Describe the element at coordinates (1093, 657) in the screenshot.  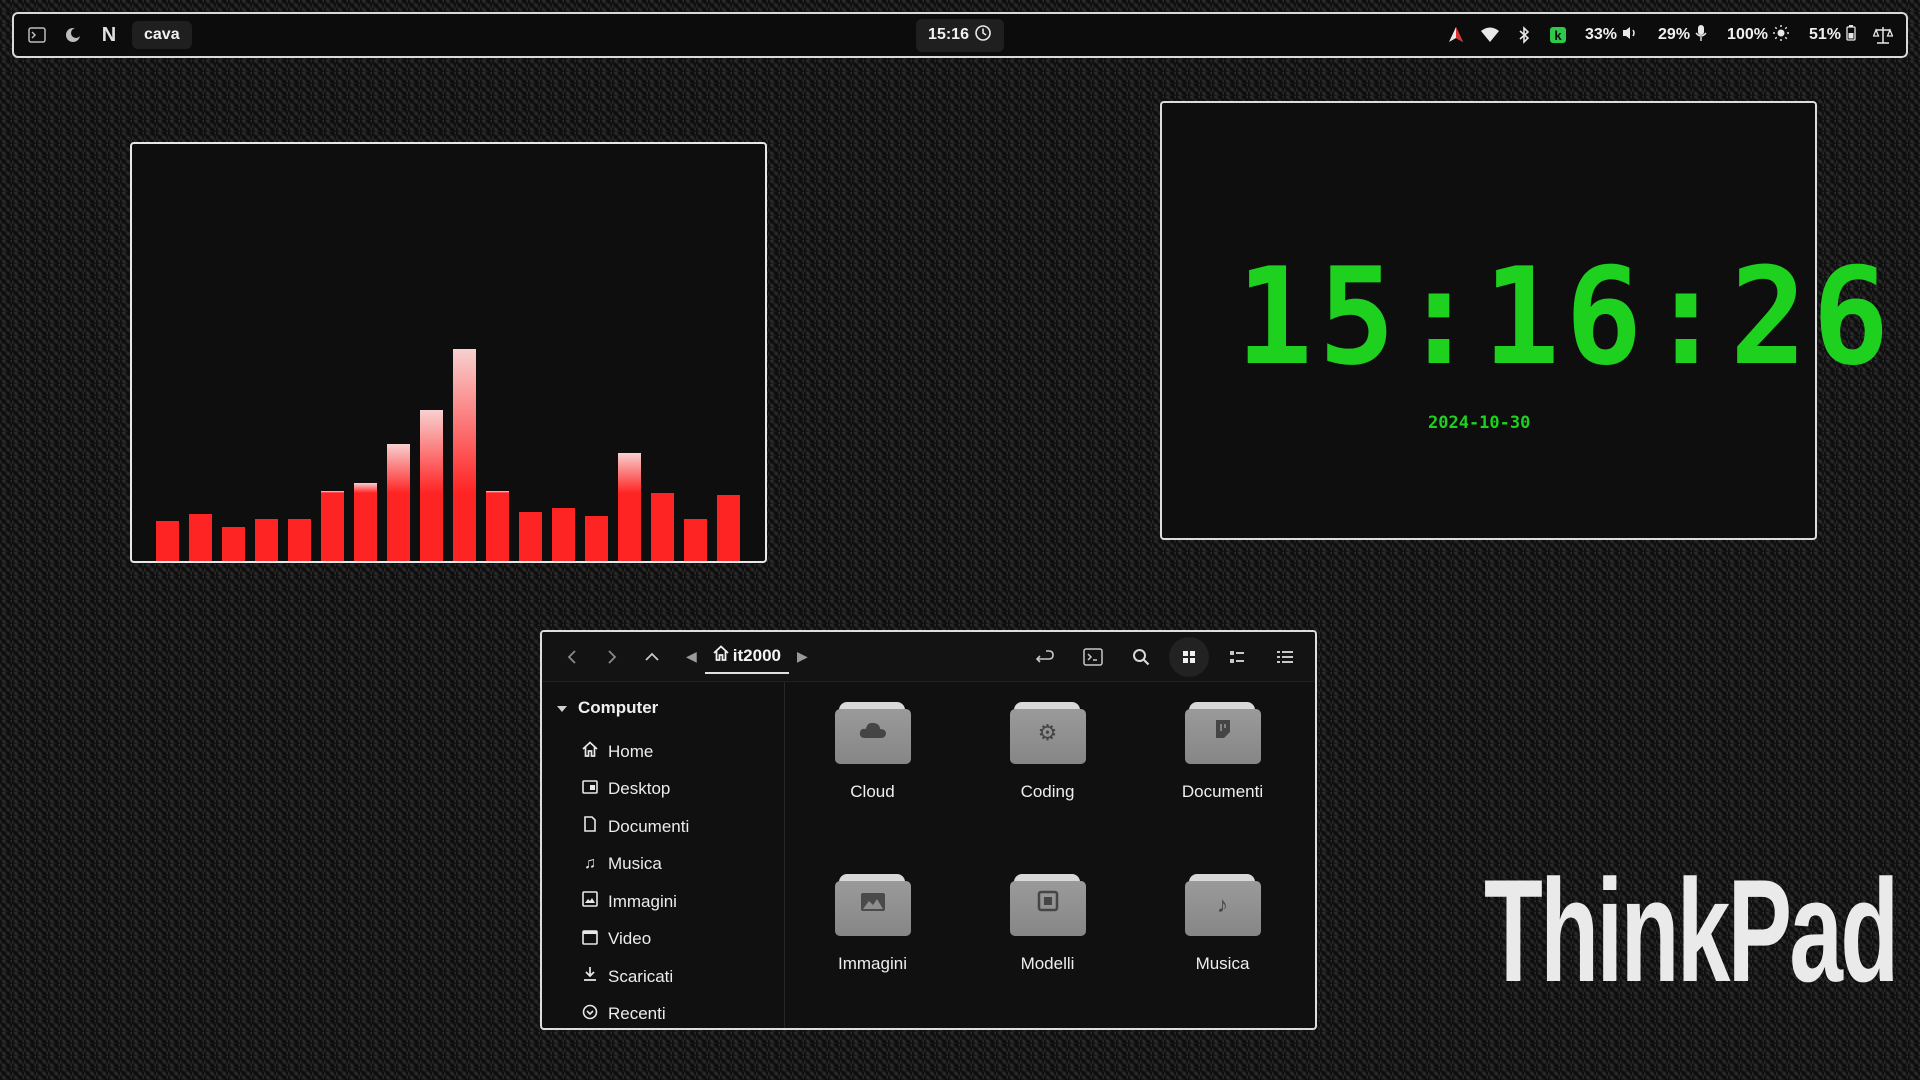
I see `open-terminal-icon` at that location.